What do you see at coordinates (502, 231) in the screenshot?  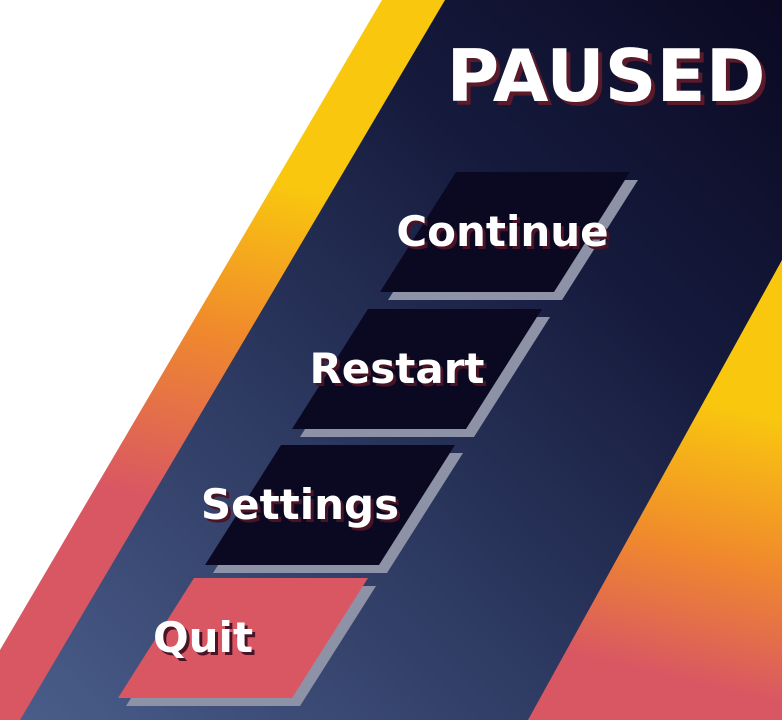 I see `continue-button-label: Continue` at bounding box center [502, 231].